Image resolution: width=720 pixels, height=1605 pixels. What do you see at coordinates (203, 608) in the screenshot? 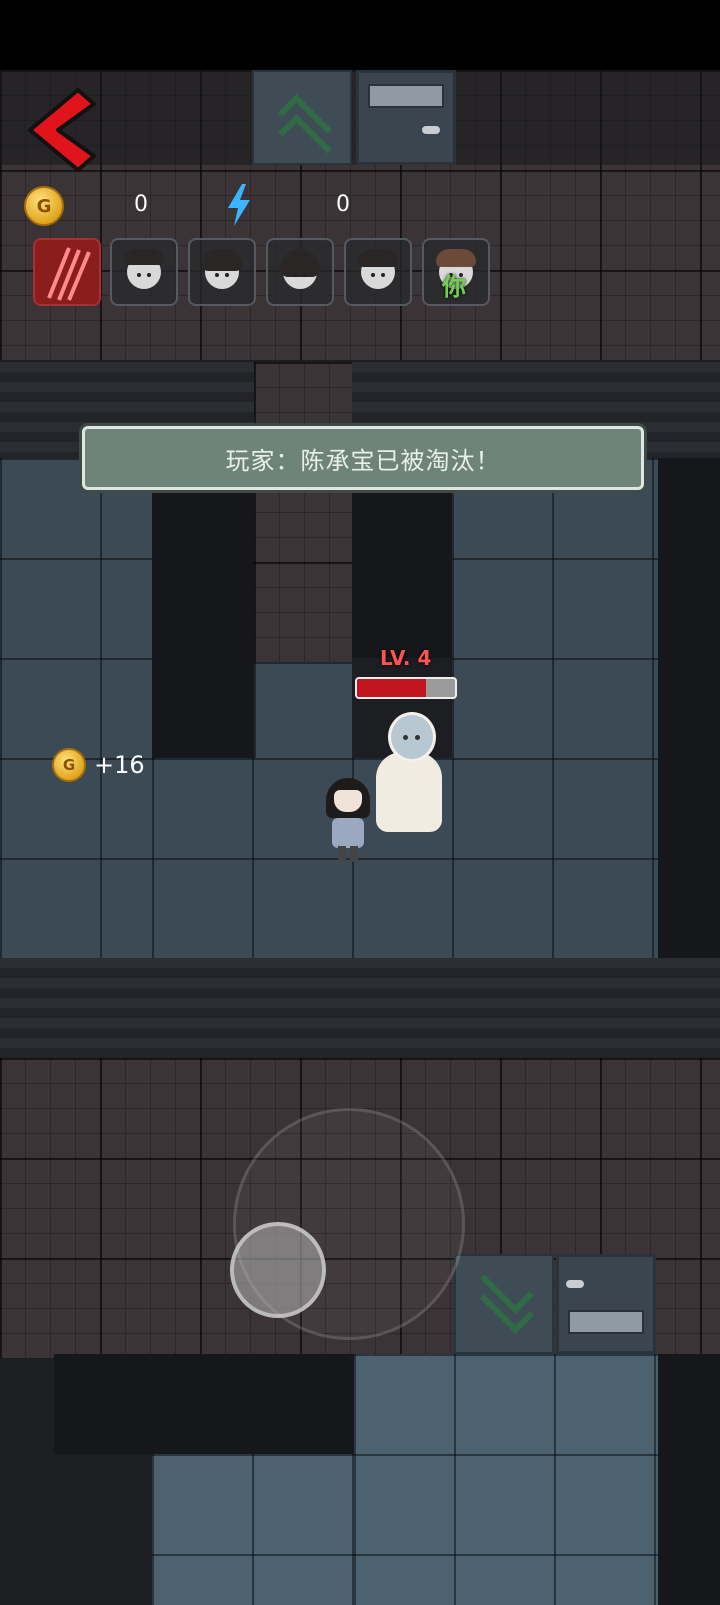
I see `pillar-left` at bounding box center [203, 608].